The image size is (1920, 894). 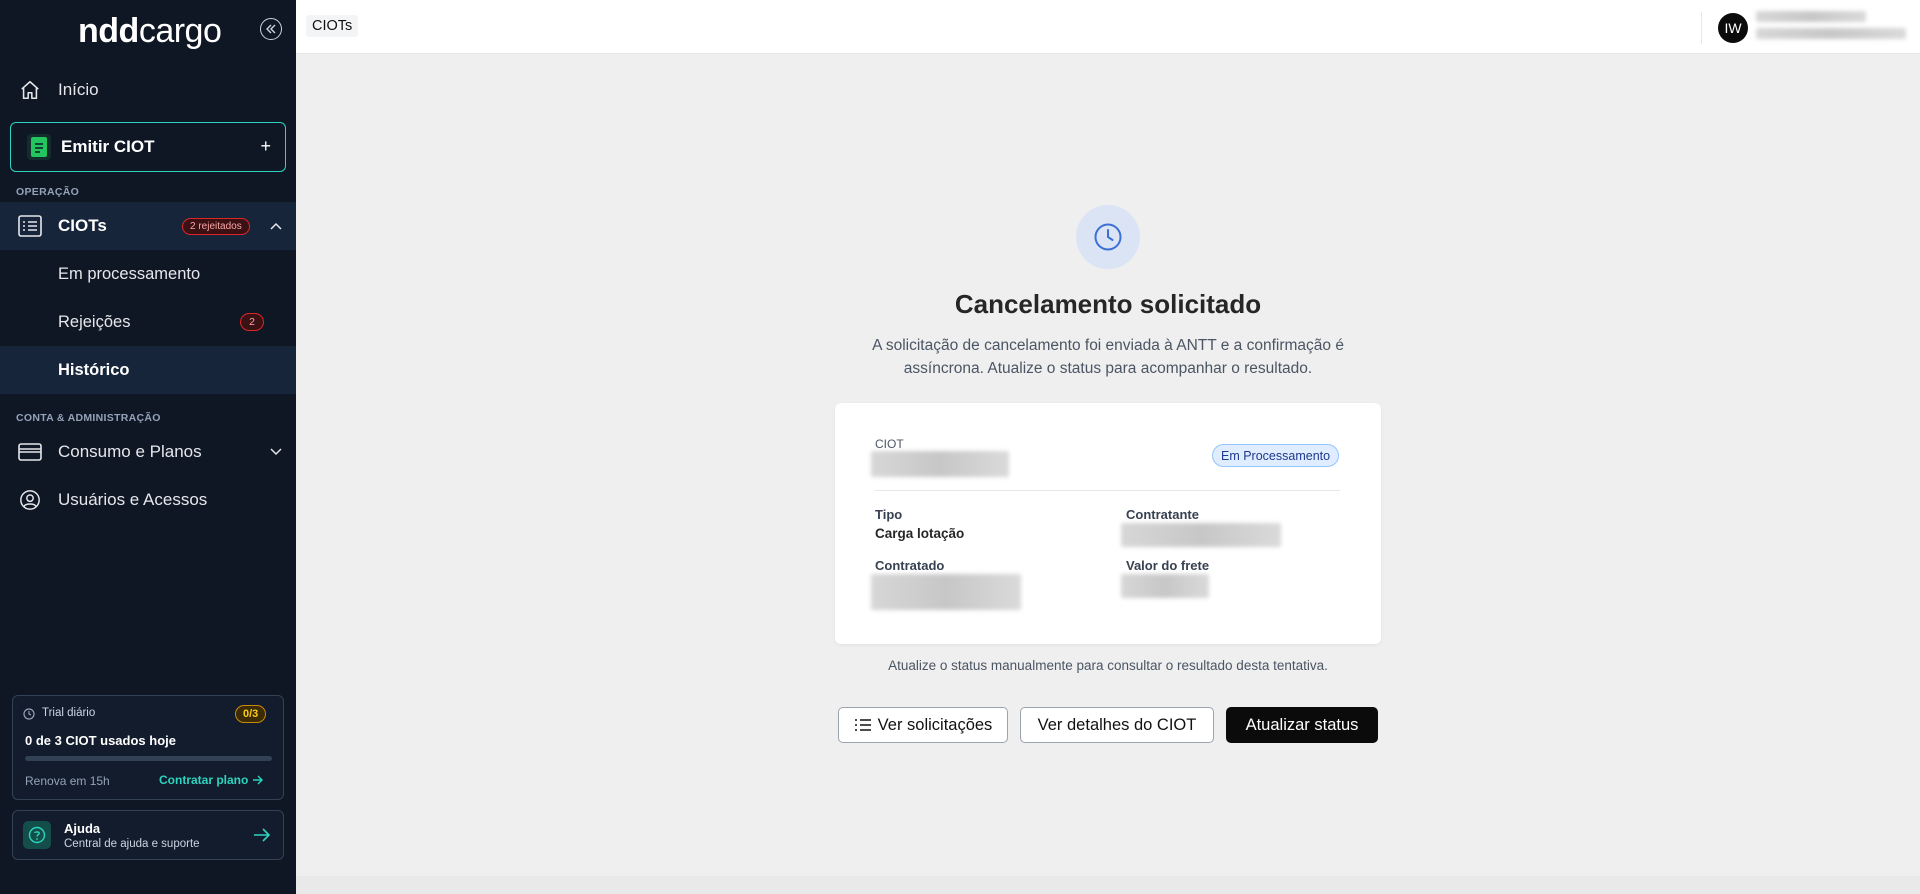 What do you see at coordinates (1108, 27) in the screenshot?
I see `top-bar: CIOTs IW` at bounding box center [1108, 27].